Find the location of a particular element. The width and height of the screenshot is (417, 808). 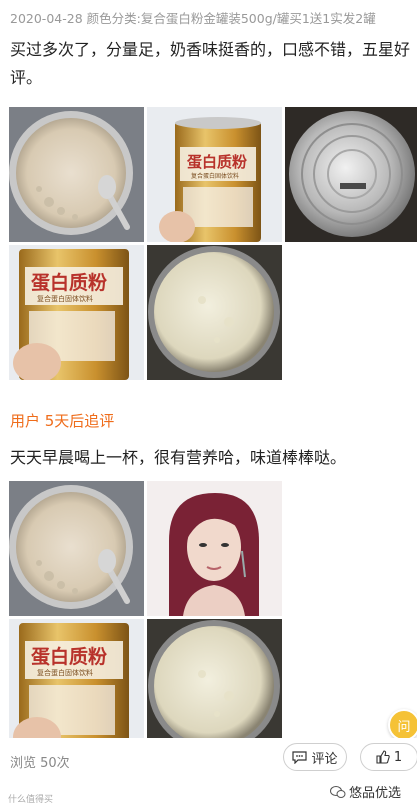

followup-photo-milk-drink is located at coordinates (76, 548).